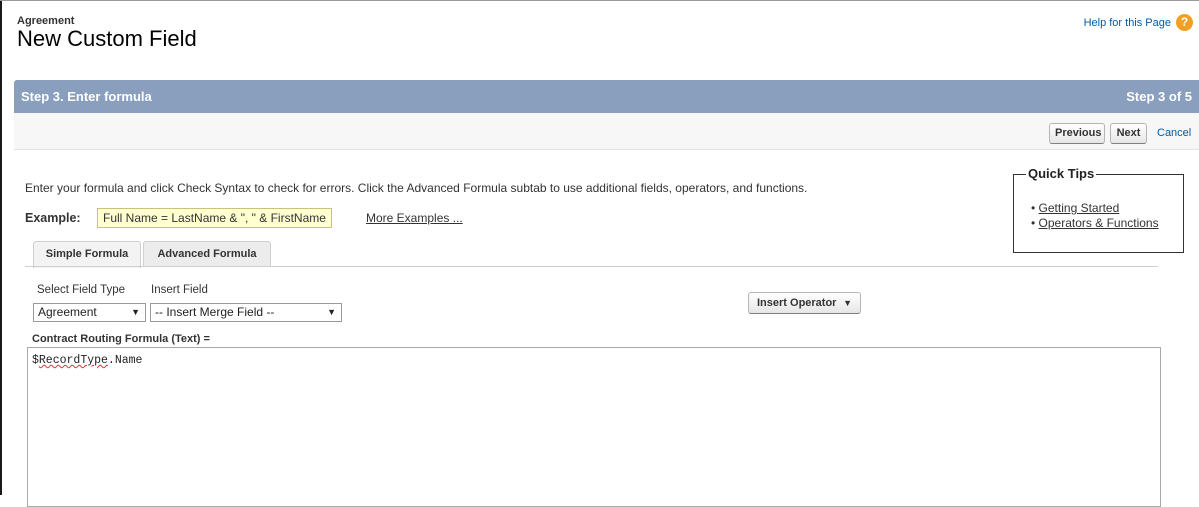 The height and width of the screenshot is (507, 1199). I want to click on field-type-select: Agreement ▼, so click(89, 312).